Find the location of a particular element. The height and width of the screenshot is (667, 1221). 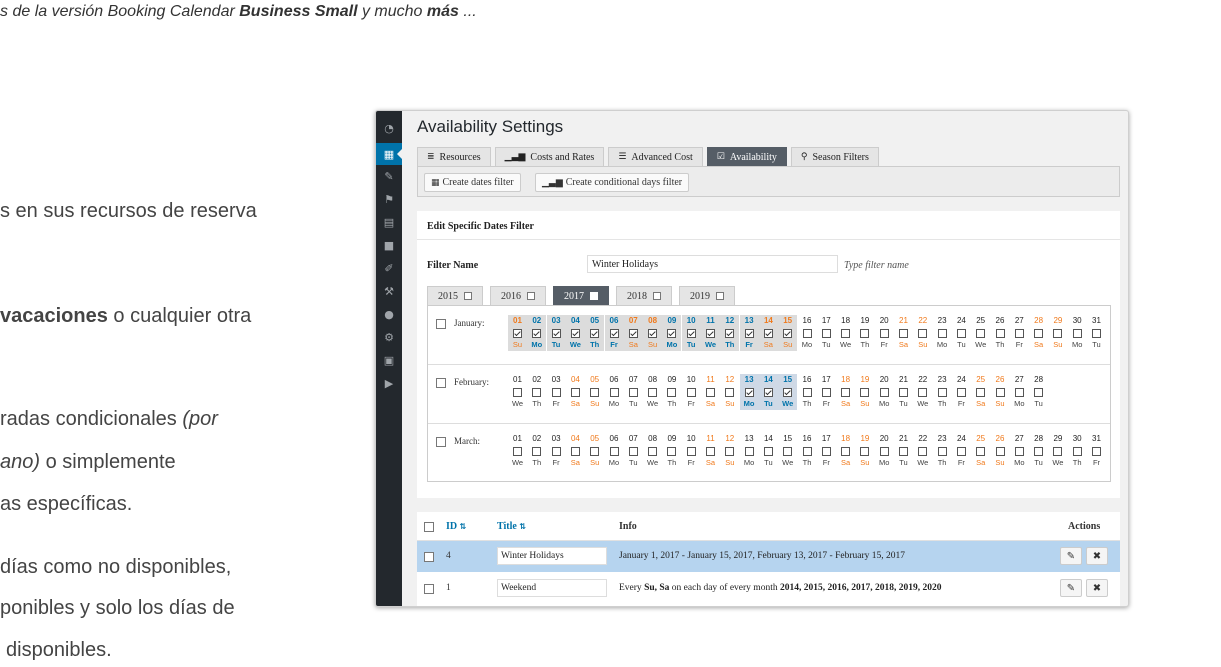

day-cell: 06 Fr is located at coordinates (614, 333).